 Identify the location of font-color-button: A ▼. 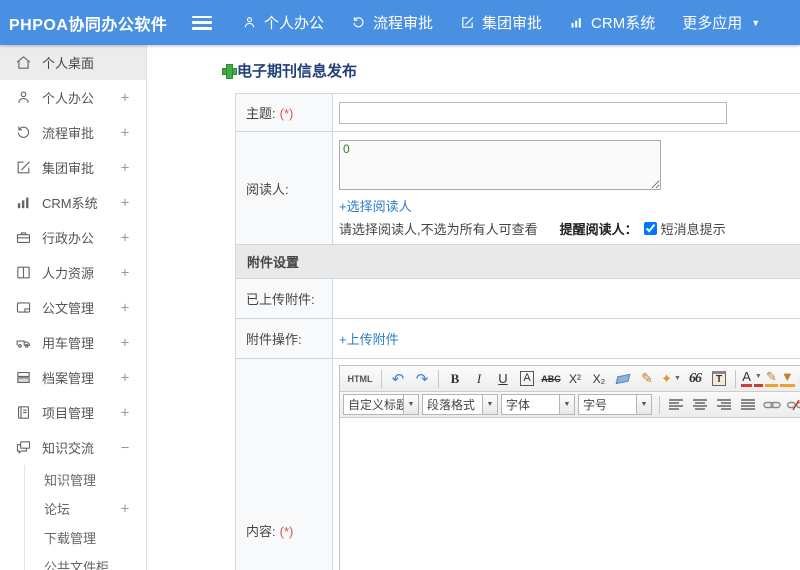
(752, 378).